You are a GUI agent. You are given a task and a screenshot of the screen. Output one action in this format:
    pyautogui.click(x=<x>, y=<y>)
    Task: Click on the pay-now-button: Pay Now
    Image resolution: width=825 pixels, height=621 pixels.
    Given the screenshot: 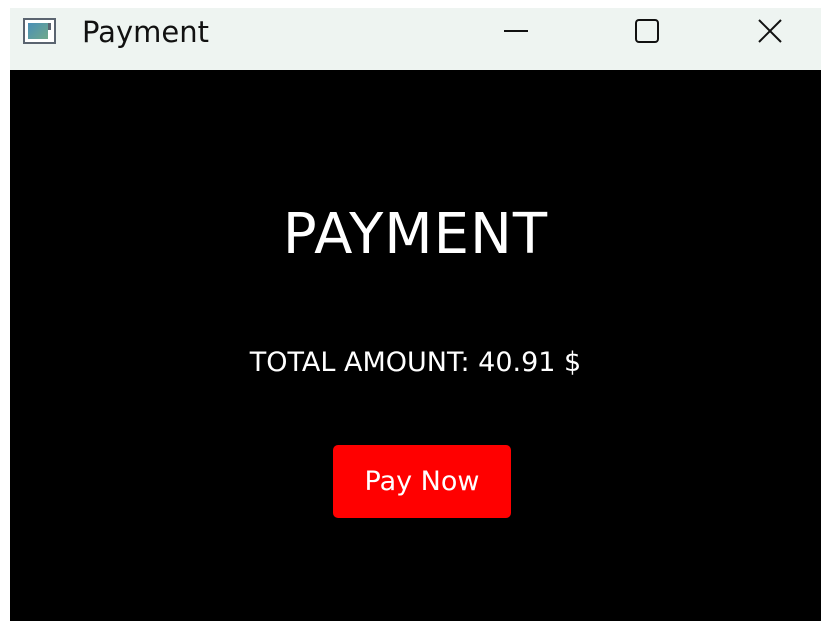 What is the action you would take?
    pyautogui.click(x=422, y=481)
    